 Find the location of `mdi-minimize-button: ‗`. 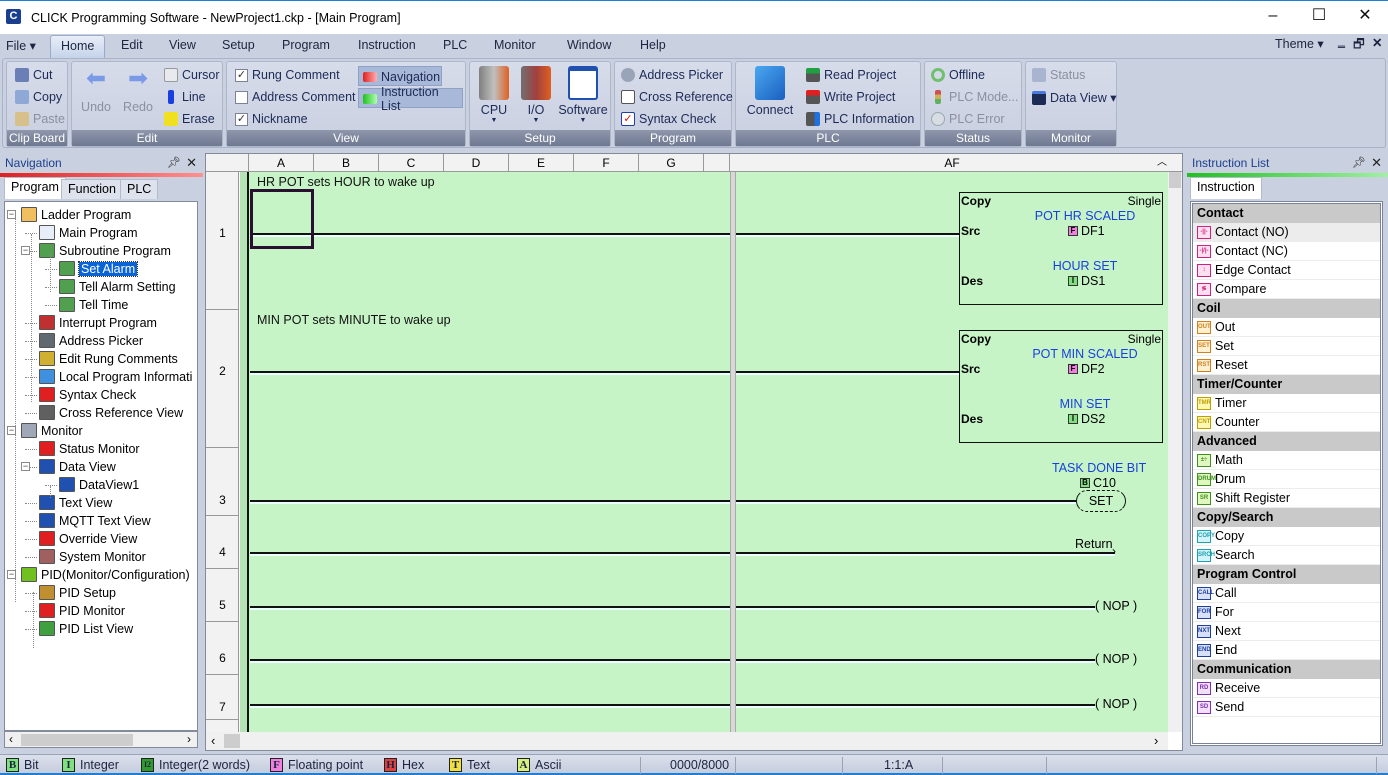

mdi-minimize-button: ‗ is located at coordinates (1341, 41).